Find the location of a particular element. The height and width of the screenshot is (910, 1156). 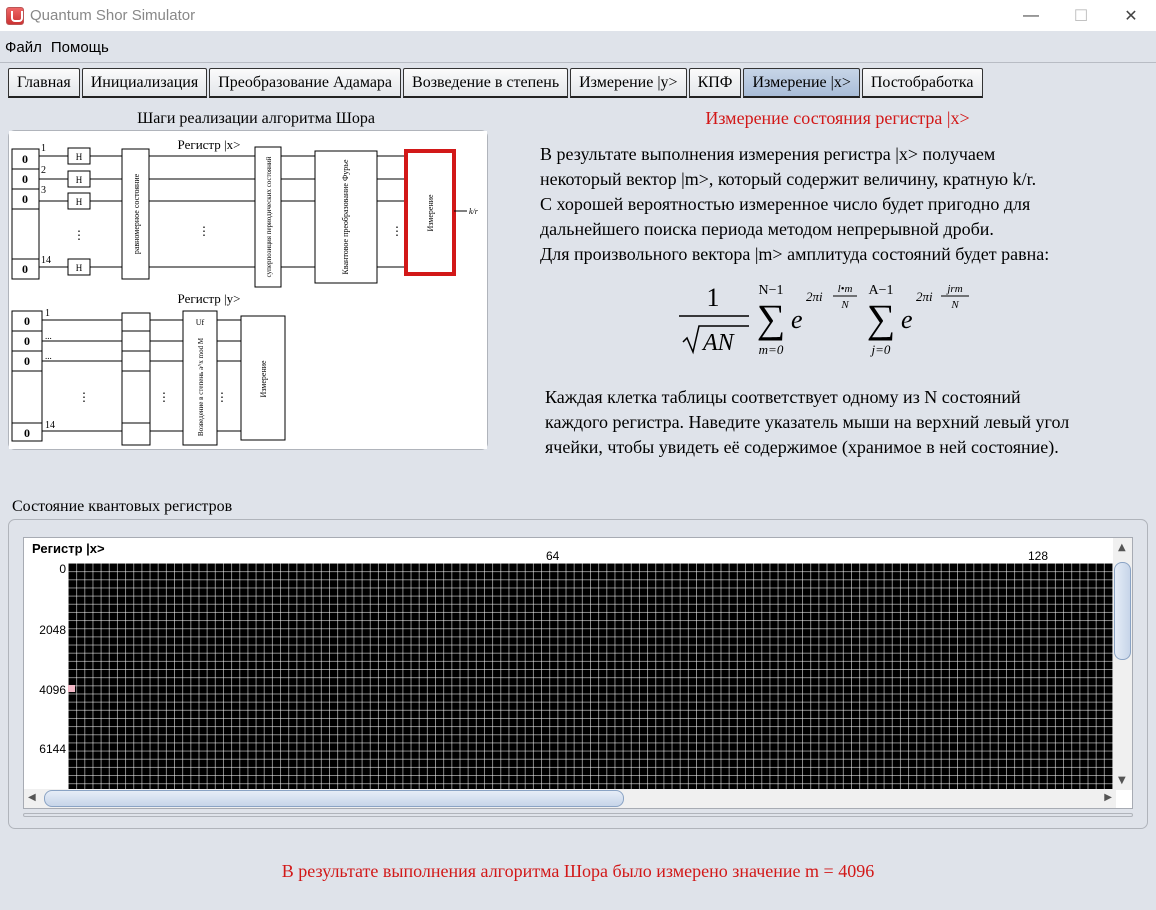

uf-label: Uf is located at coordinates (200, 322).